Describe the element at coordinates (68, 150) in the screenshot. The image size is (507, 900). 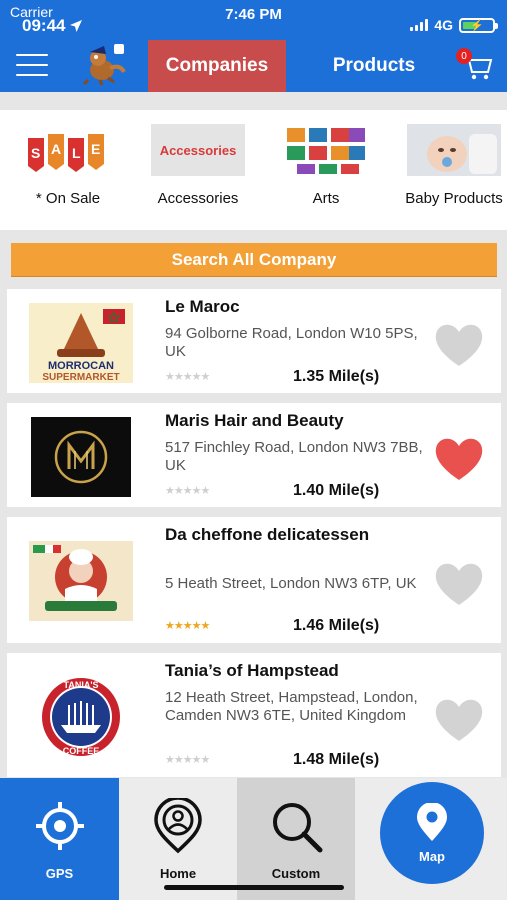
I see `sale-tags-image: S A L E` at that location.